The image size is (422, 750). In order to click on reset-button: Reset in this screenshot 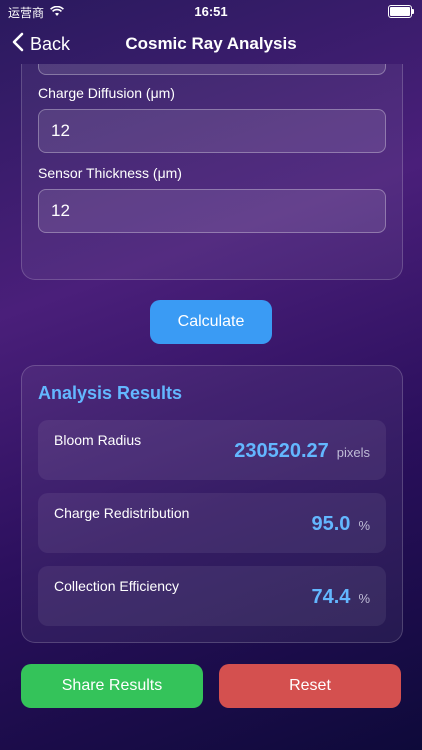, I will do `click(310, 686)`.